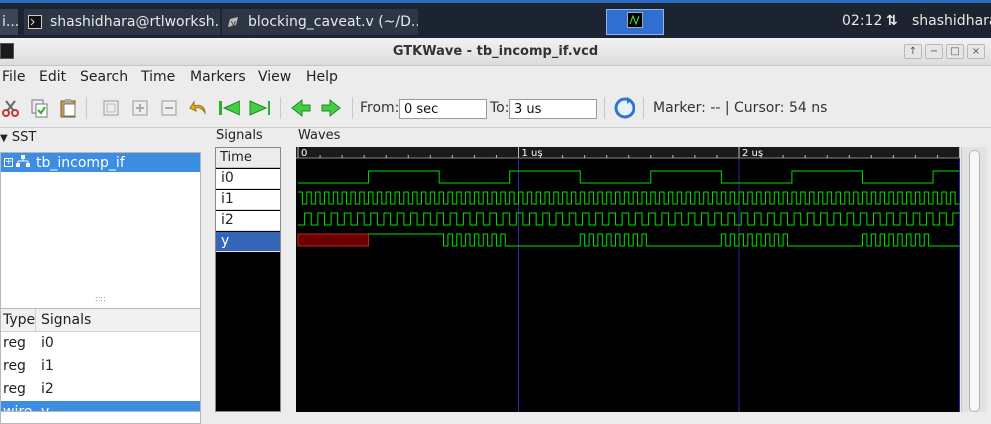 This screenshot has height=424, width=991. What do you see at coordinates (628, 152) in the screenshot?
I see `time-ruler` at bounding box center [628, 152].